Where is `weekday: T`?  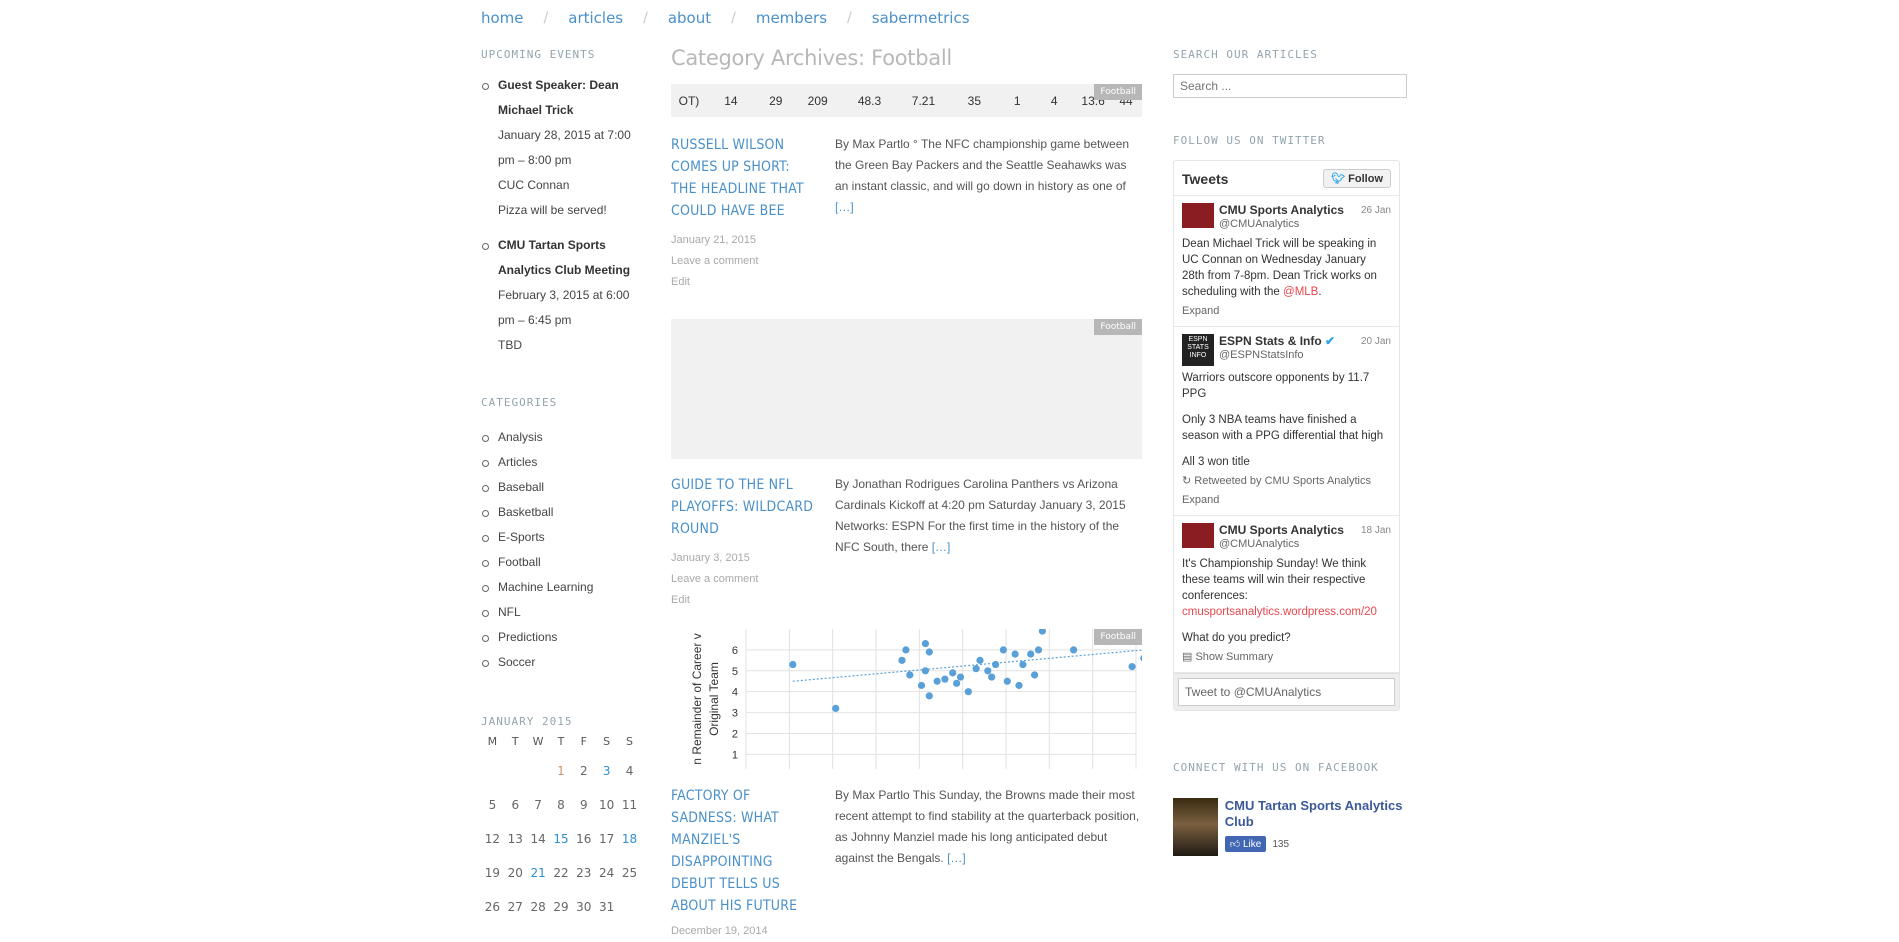 weekday: T is located at coordinates (515, 741).